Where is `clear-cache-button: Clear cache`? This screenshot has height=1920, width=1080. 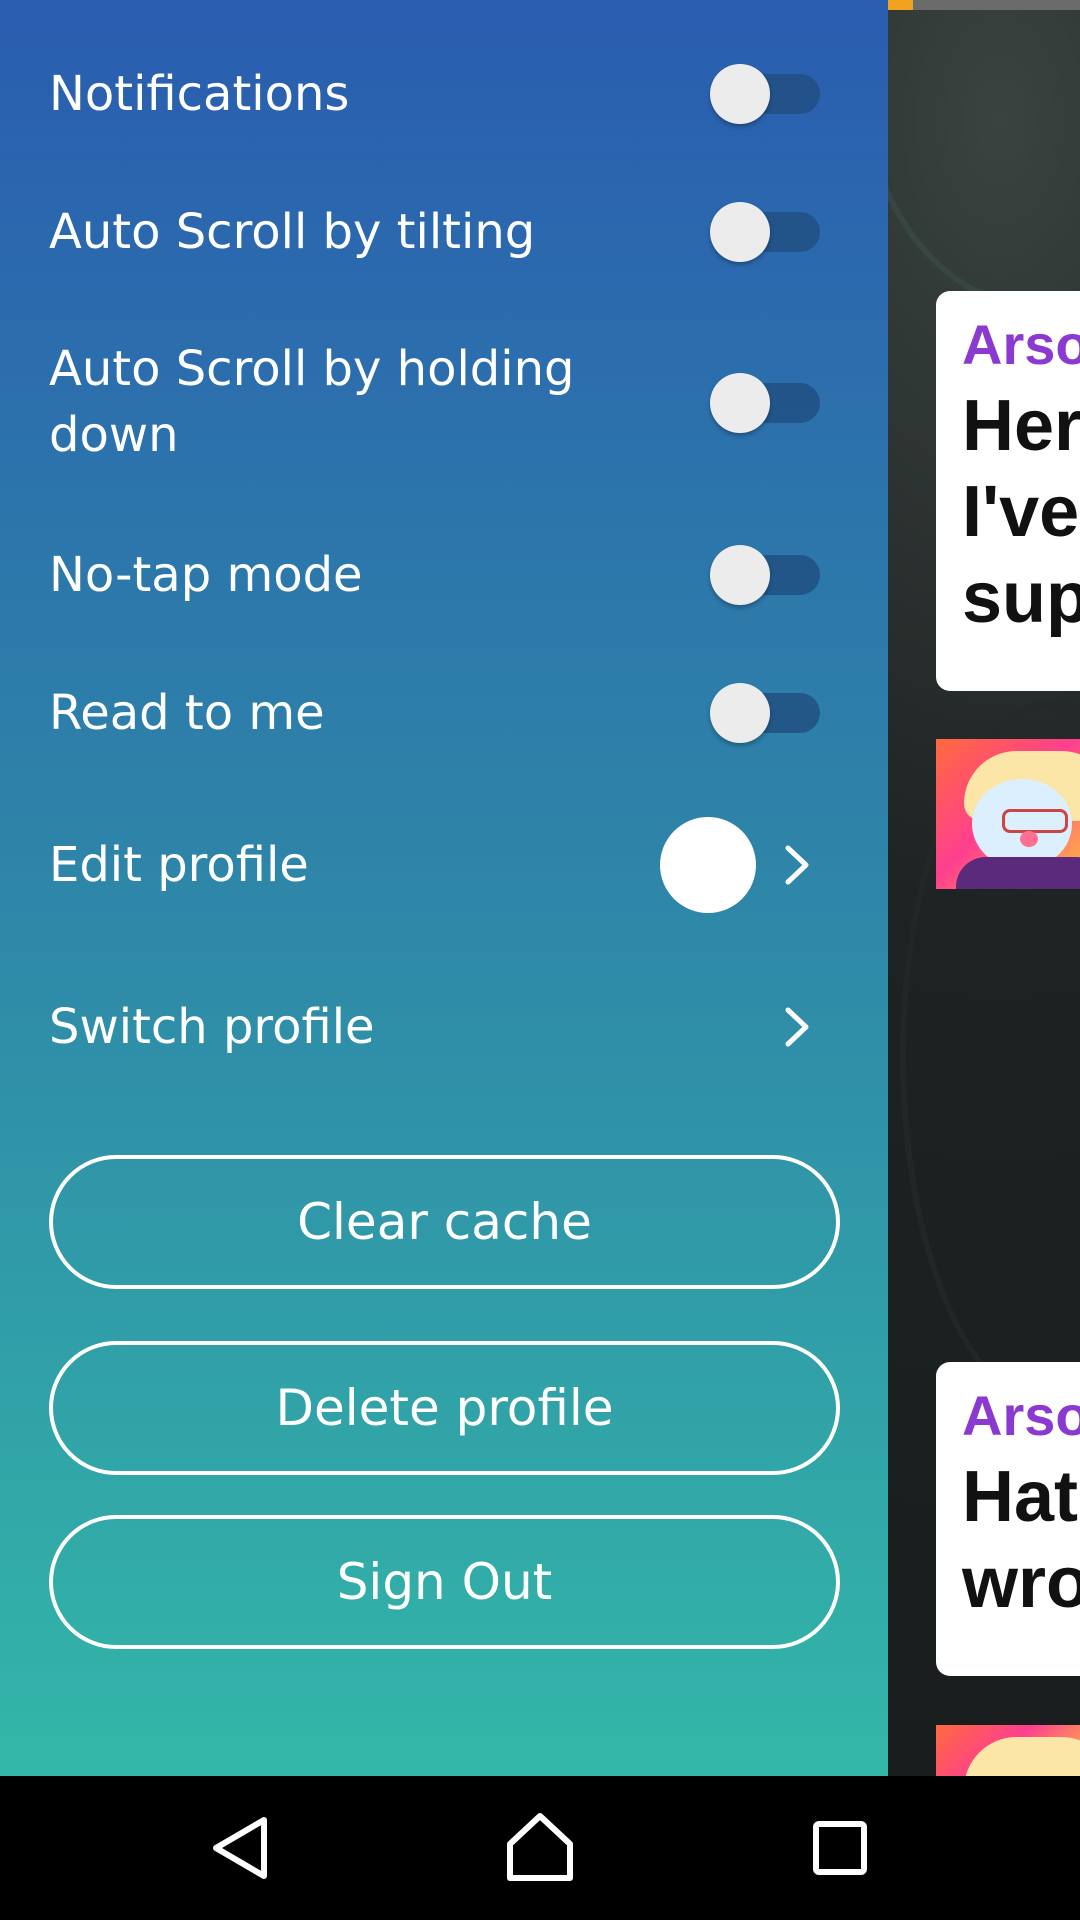 clear-cache-button: Clear cache is located at coordinates (444, 1222).